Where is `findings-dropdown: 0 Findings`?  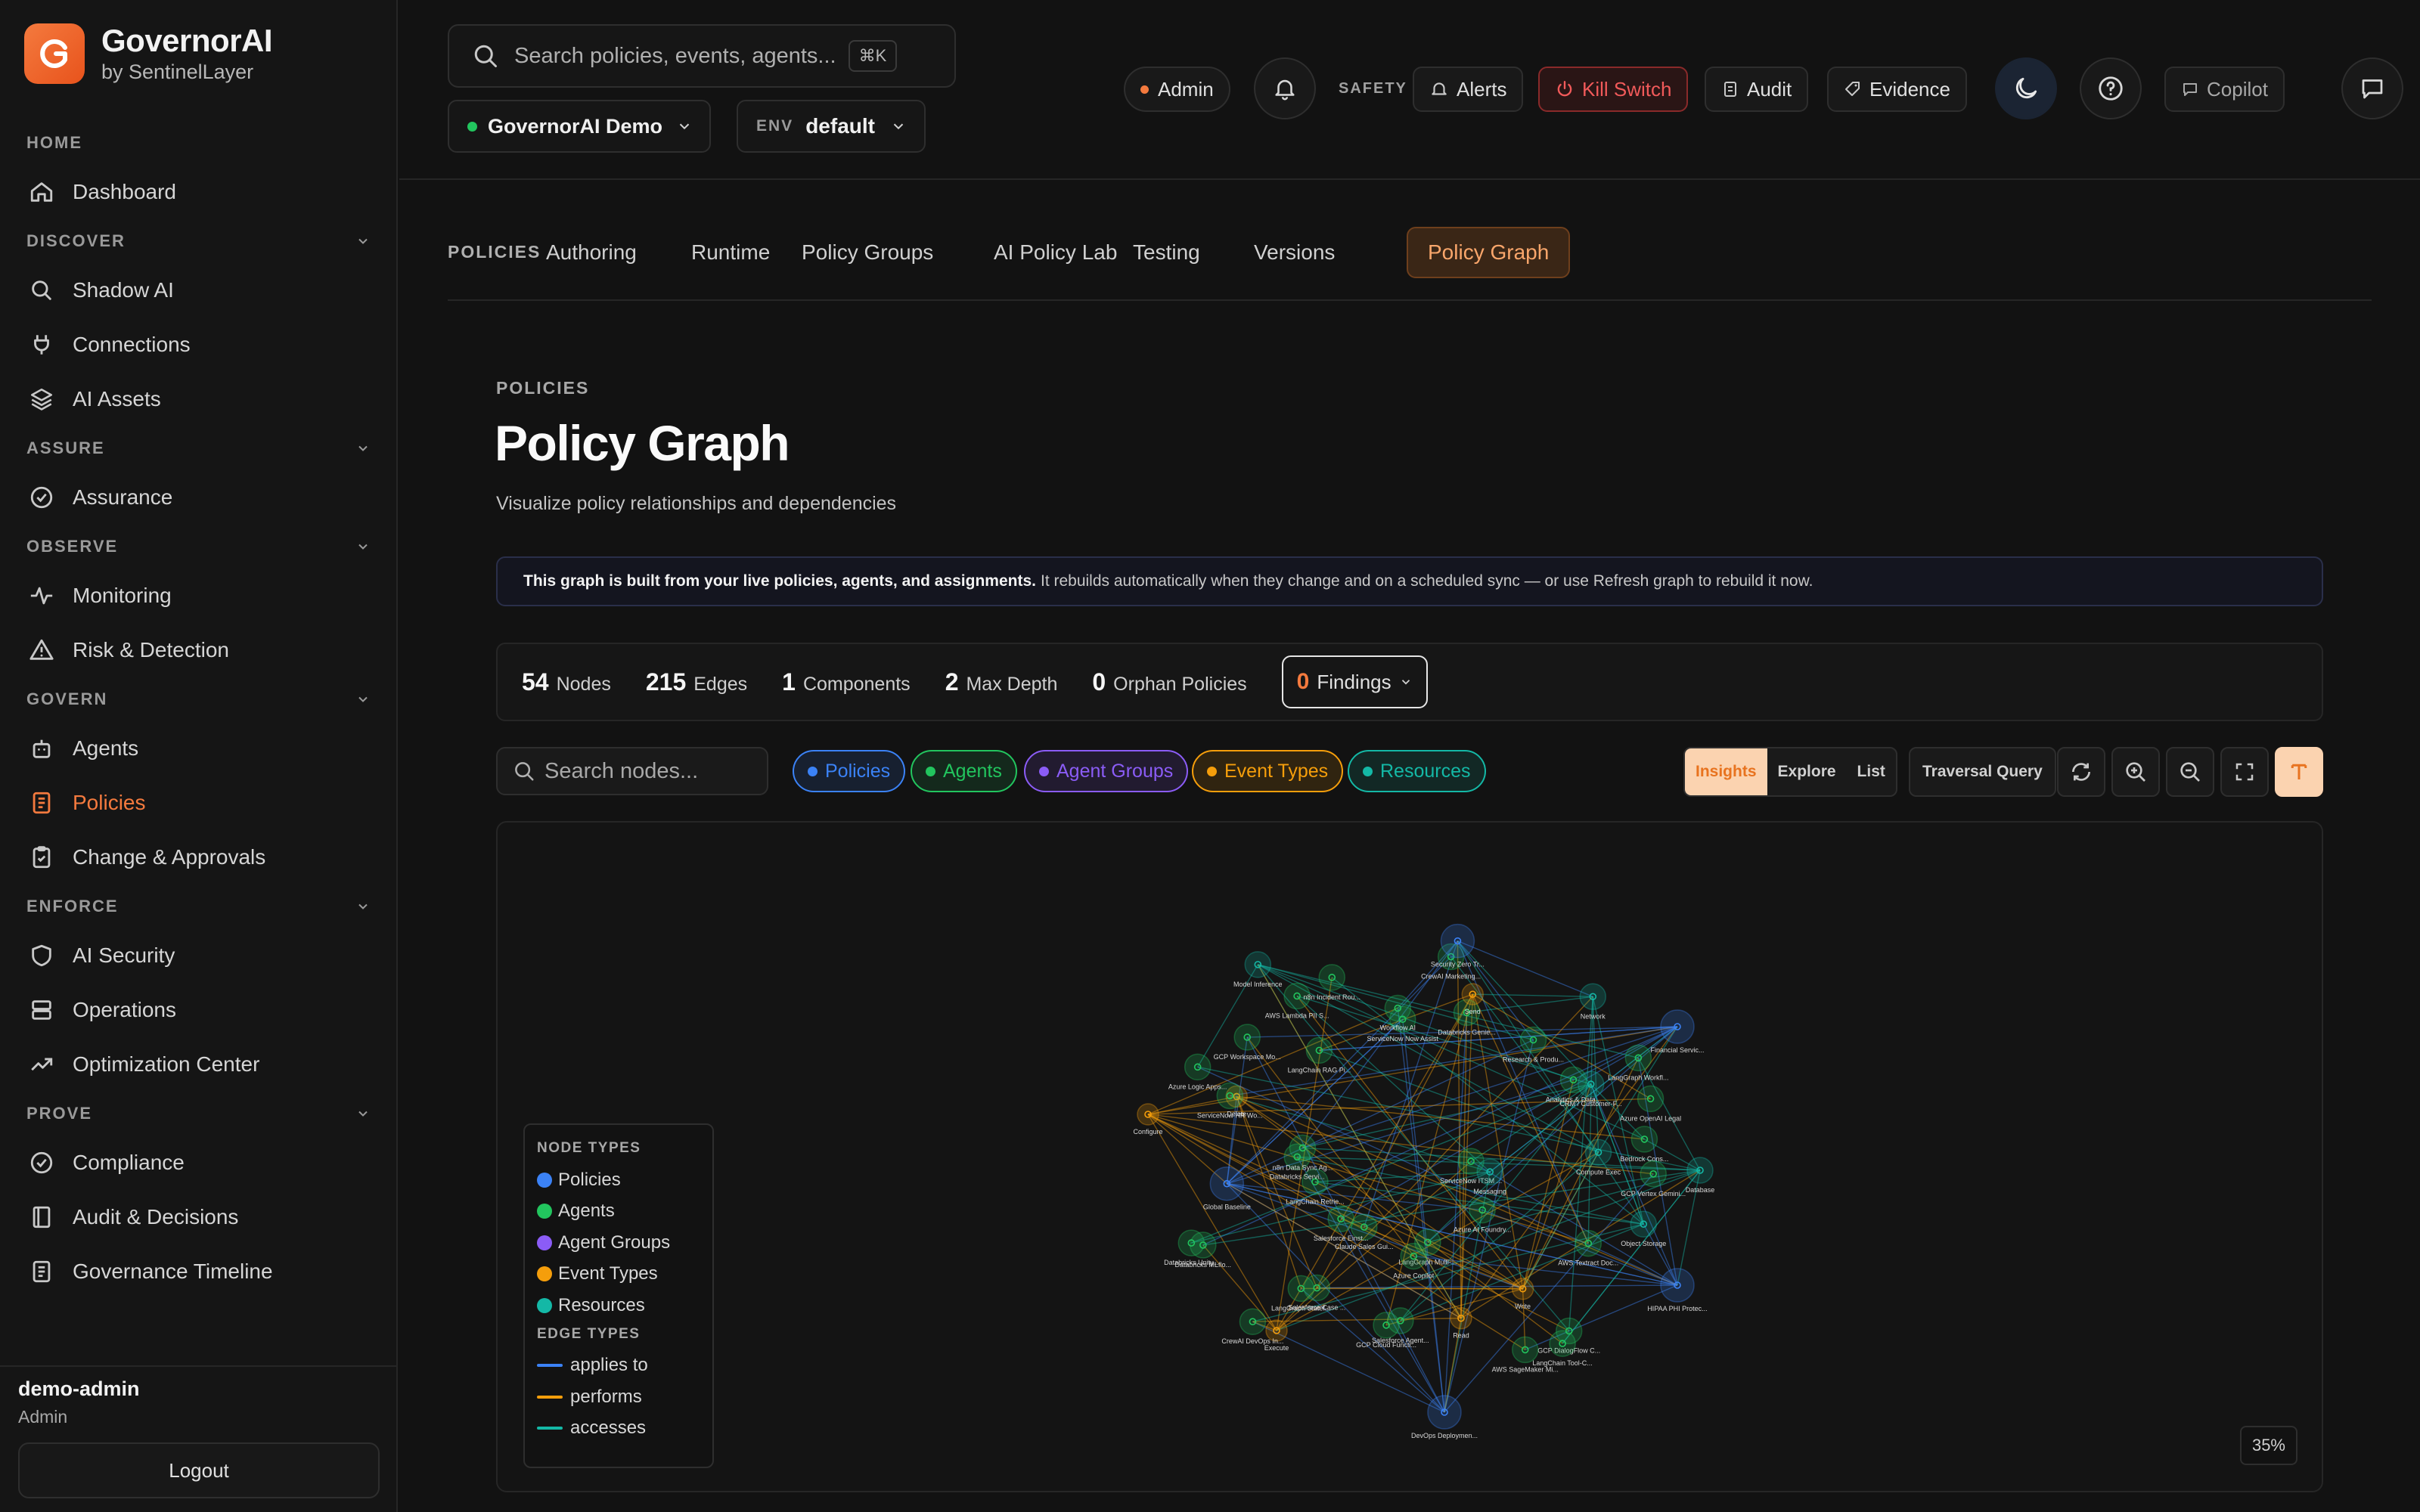 findings-dropdown: 0 Findings is located at coordinates (1354, 681).